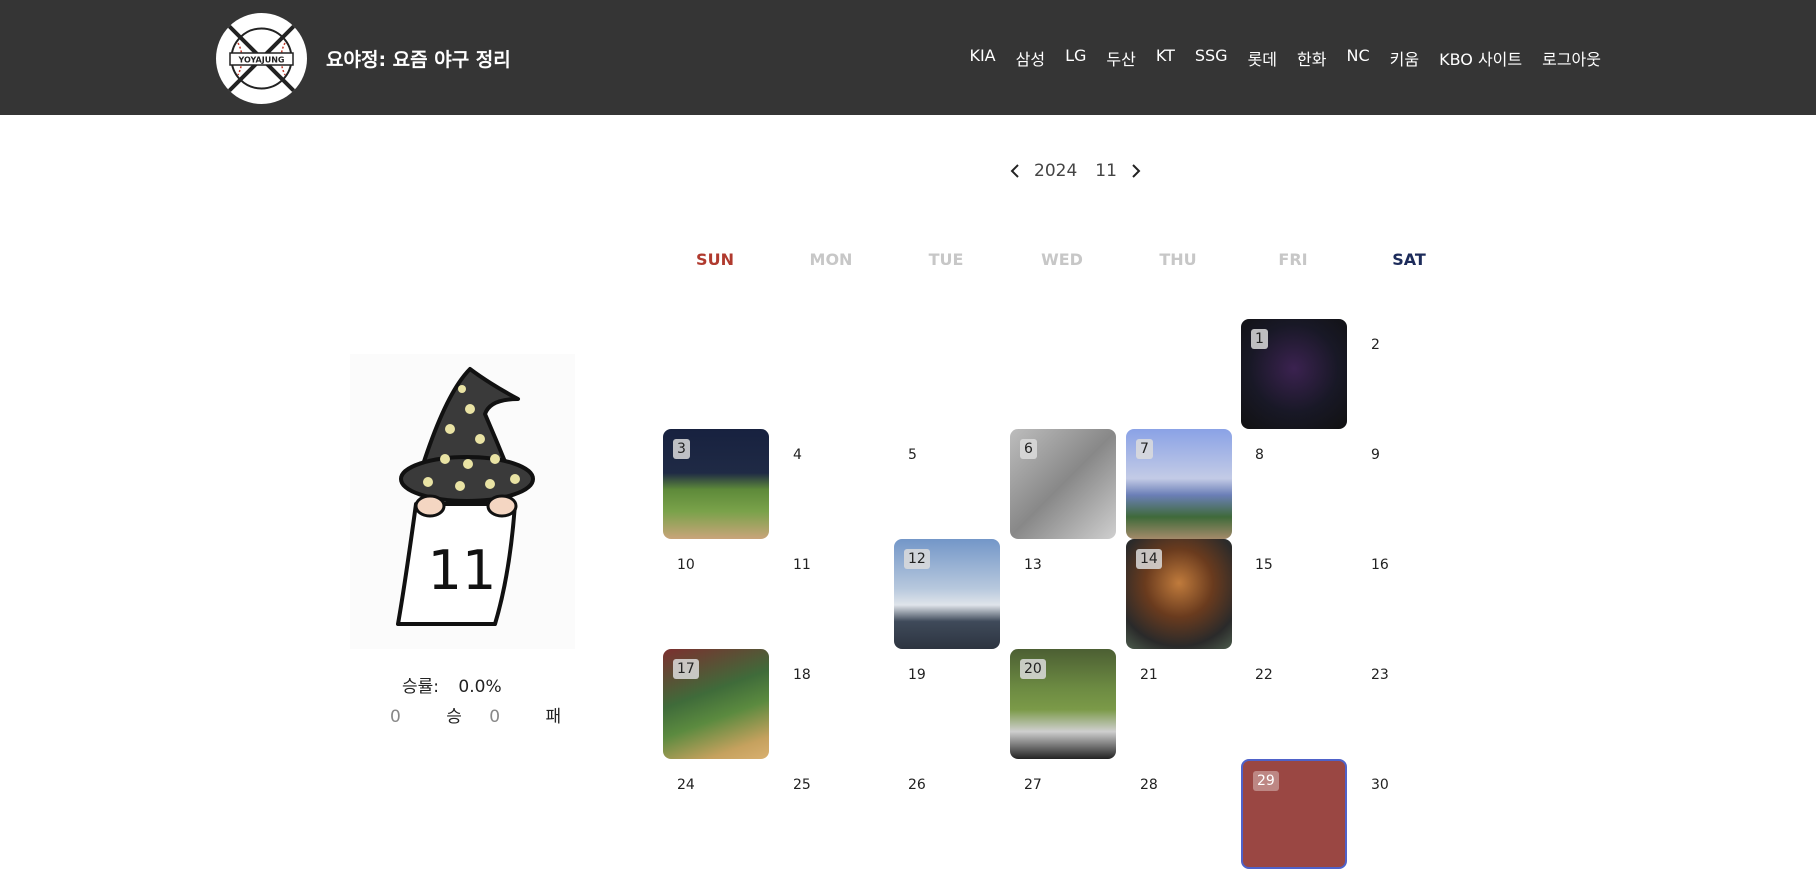 The height and width of the screenshot is (889, 1816). Describe the element at coordinates (681, 449) in the screenshot. I see `day-number: 3` at that location.